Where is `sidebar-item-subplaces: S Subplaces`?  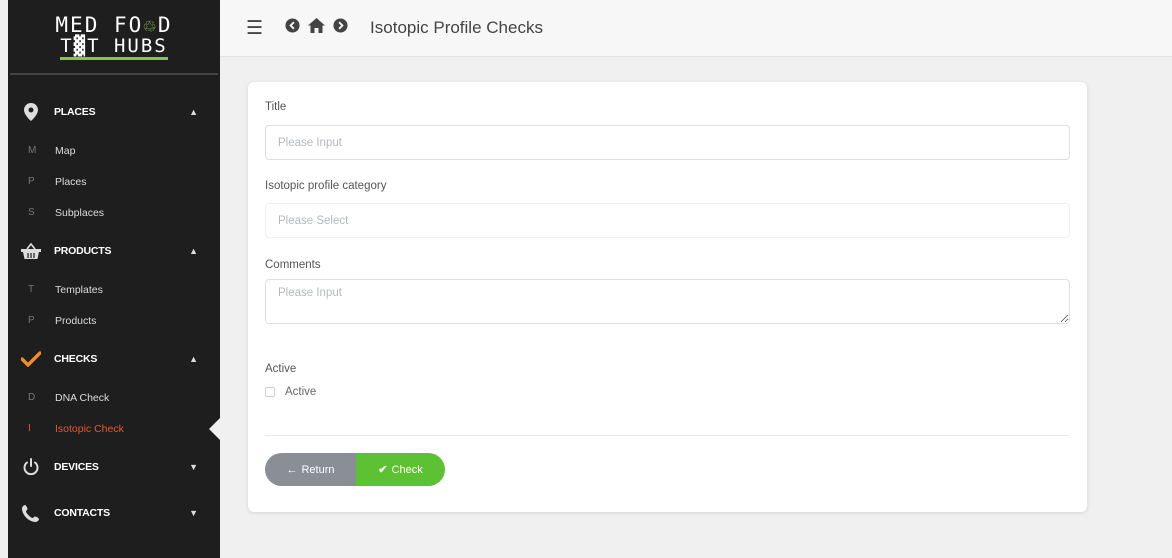 sidebar-item-subplaces: S Subplaces is located at coordinates (114, 212).